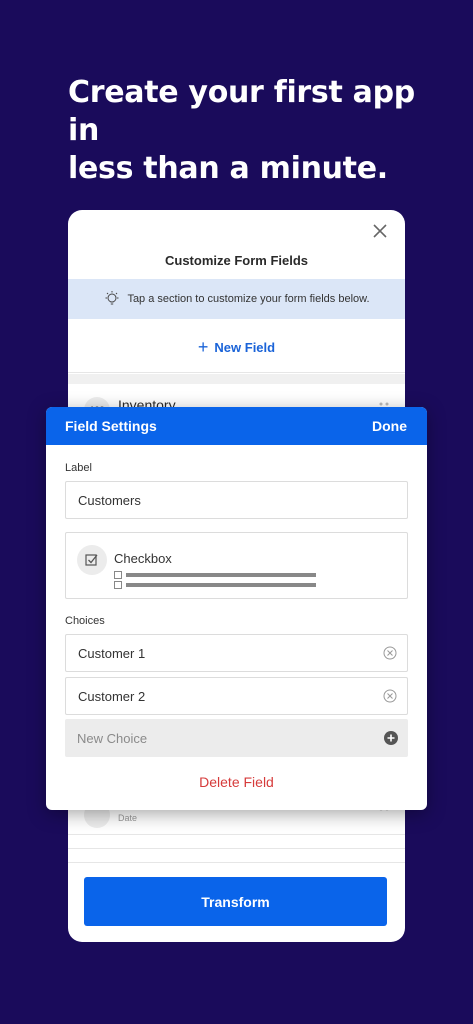 The height and width of the screenshot is (1024, 473). Describe the element at coordinates (236, 738) in the screenshot. I see `new-choice-input: New Choice` at that location.